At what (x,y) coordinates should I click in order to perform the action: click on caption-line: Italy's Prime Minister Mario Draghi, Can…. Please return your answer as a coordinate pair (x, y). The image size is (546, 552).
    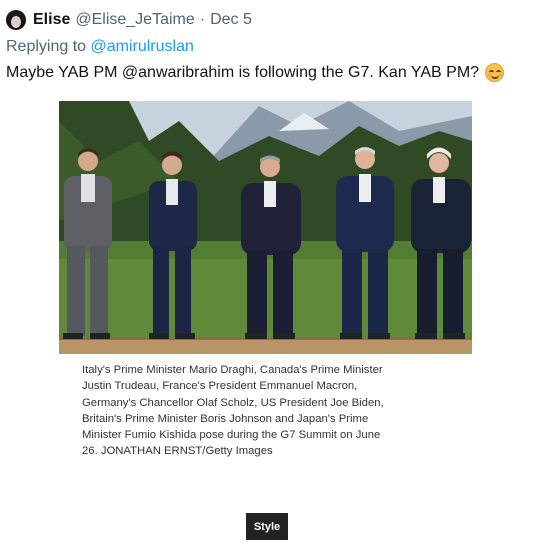
    Looking at the image, I should click on (232, 370).